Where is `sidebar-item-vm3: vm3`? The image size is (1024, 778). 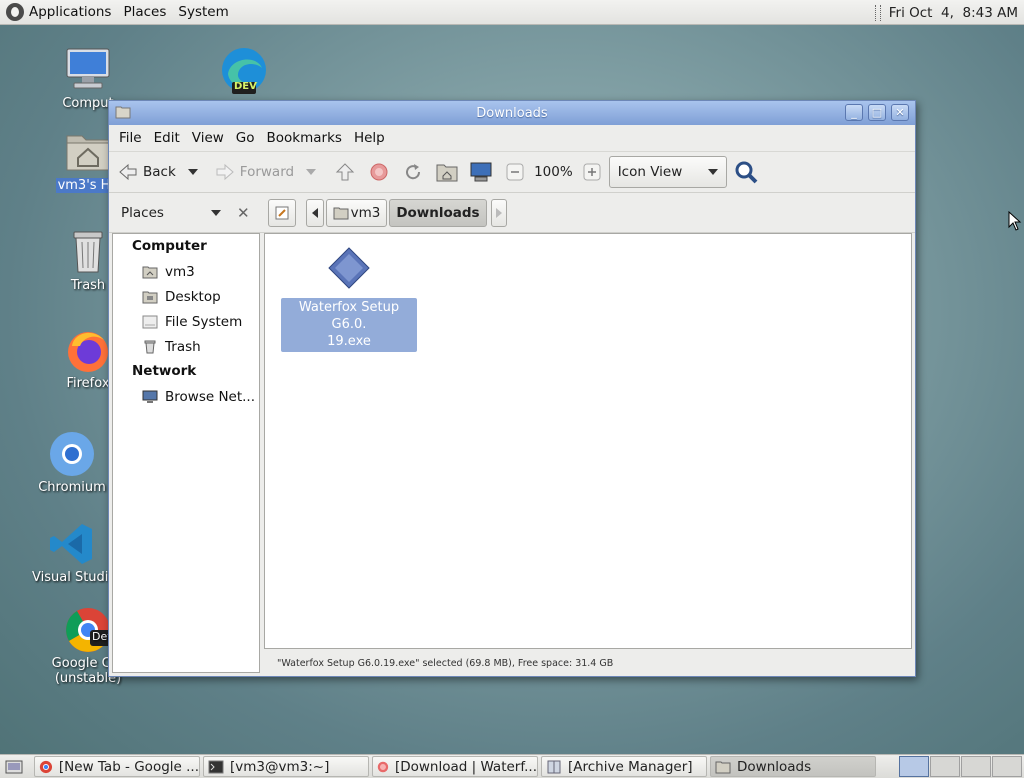 sidebar-item-vm3: vm3 is located at coordinates (186, 271).